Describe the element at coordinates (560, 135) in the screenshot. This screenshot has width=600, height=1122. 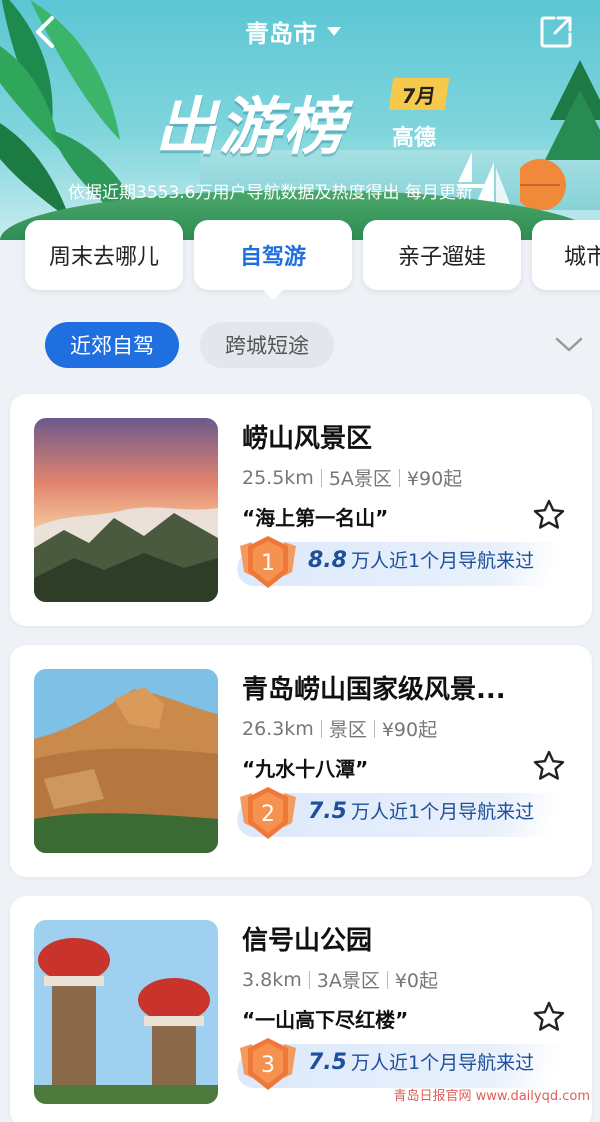
I see `palm-tree-decoration` at that location.